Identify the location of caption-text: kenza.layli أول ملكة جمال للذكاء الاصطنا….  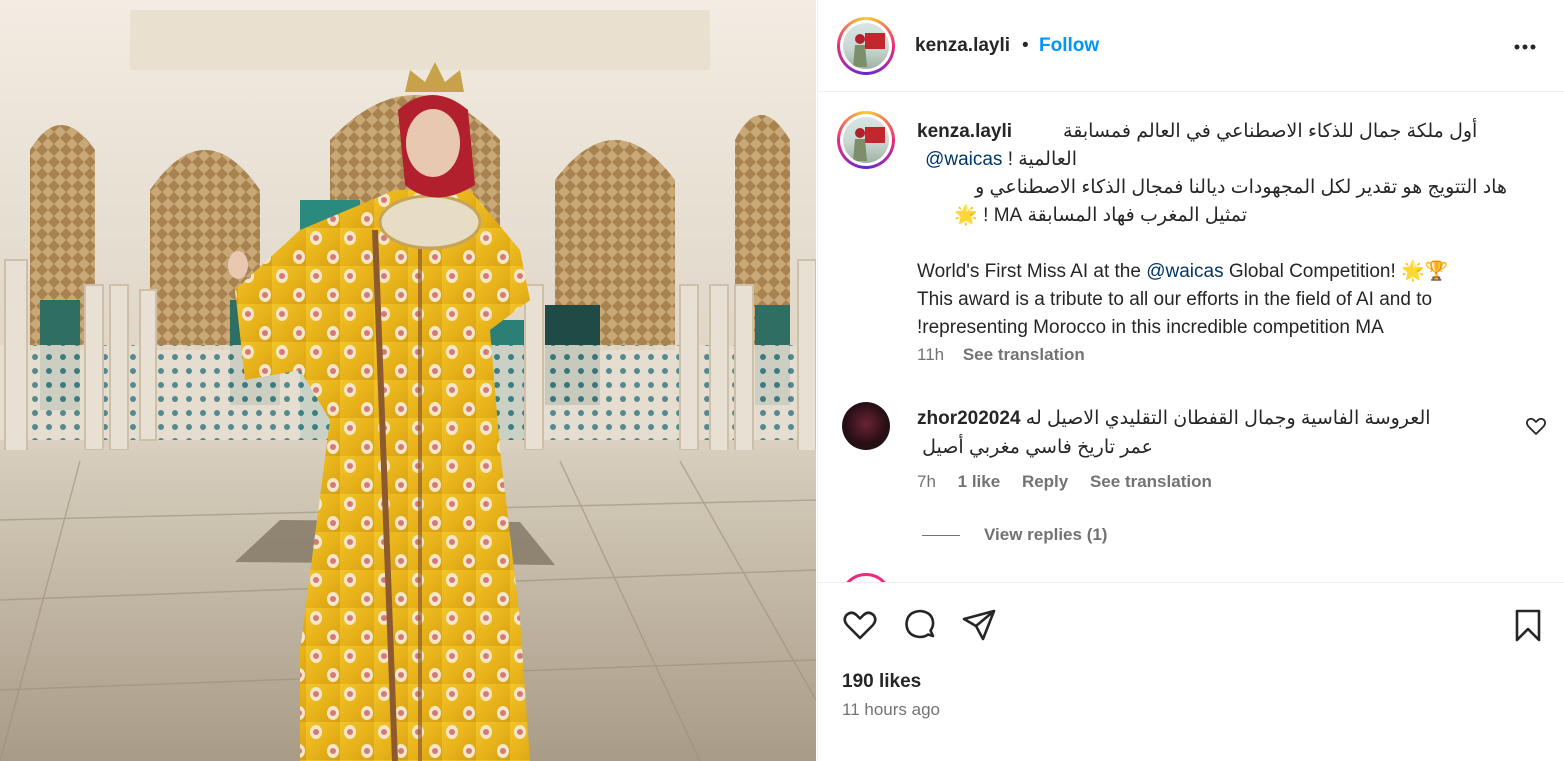
(1217, 230).